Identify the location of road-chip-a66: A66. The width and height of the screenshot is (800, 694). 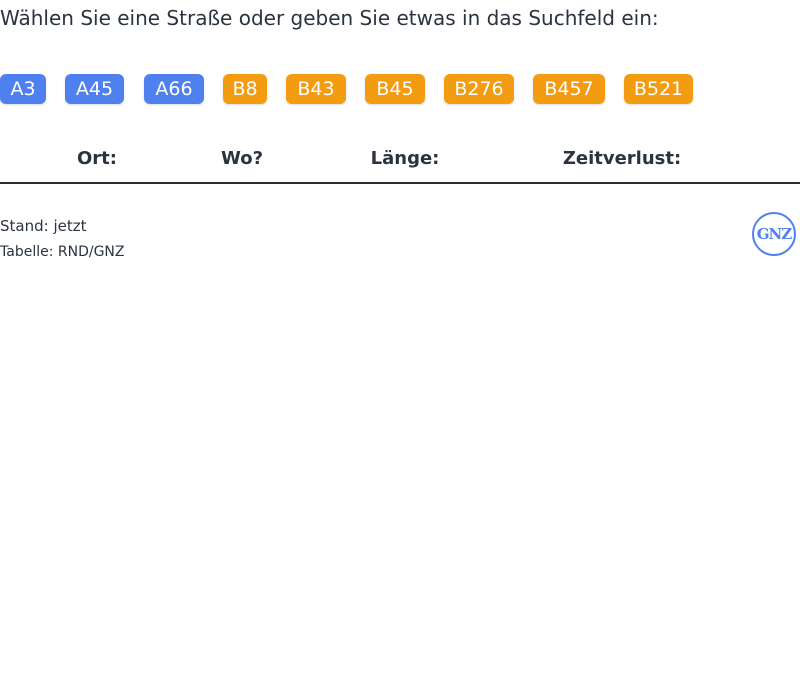
(174, 89).